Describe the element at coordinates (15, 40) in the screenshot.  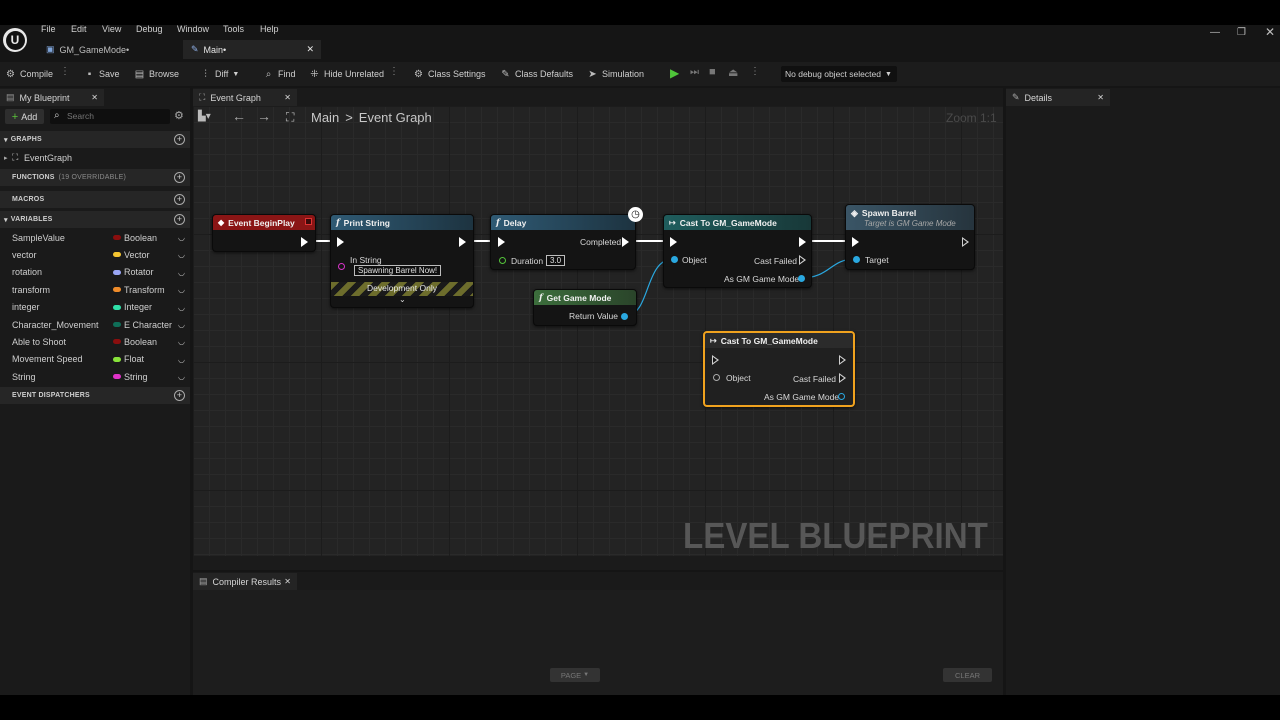
I see `unreal-logo-icon: U` at that location.